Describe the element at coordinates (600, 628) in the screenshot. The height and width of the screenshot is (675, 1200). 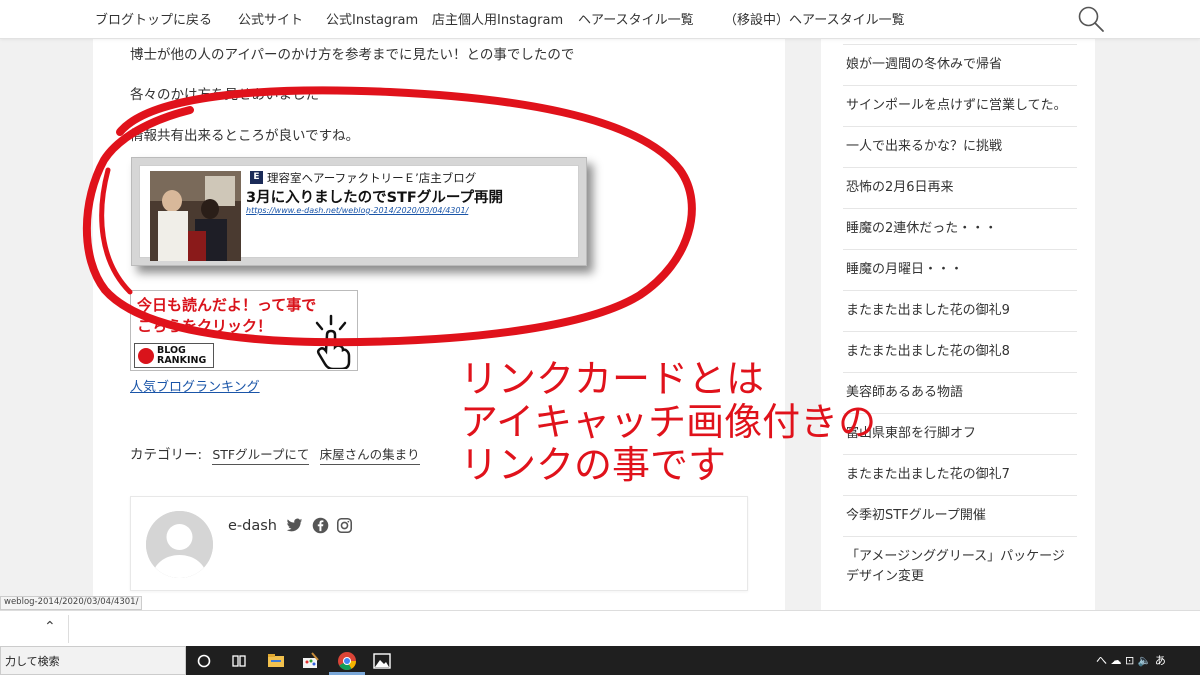
I see `download-shelf: ⌃` at that location.